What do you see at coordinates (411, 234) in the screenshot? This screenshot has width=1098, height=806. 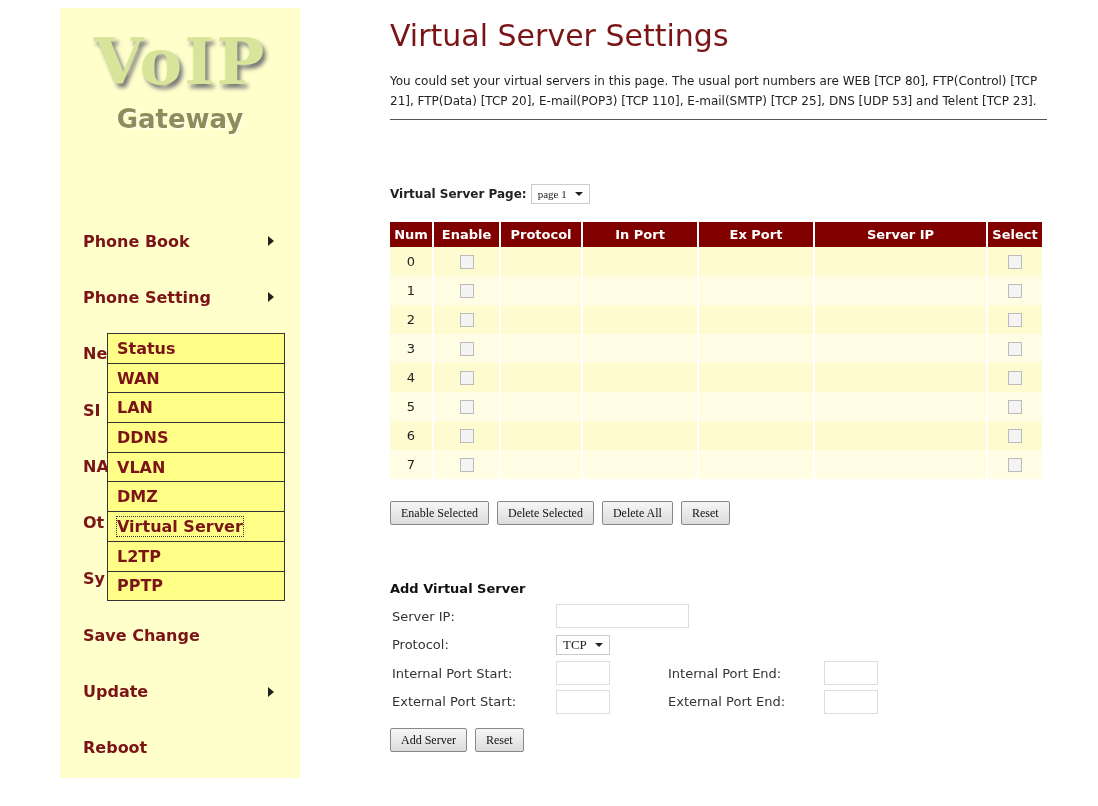 I see `column-header: Num` at bounding box center [411, 234].